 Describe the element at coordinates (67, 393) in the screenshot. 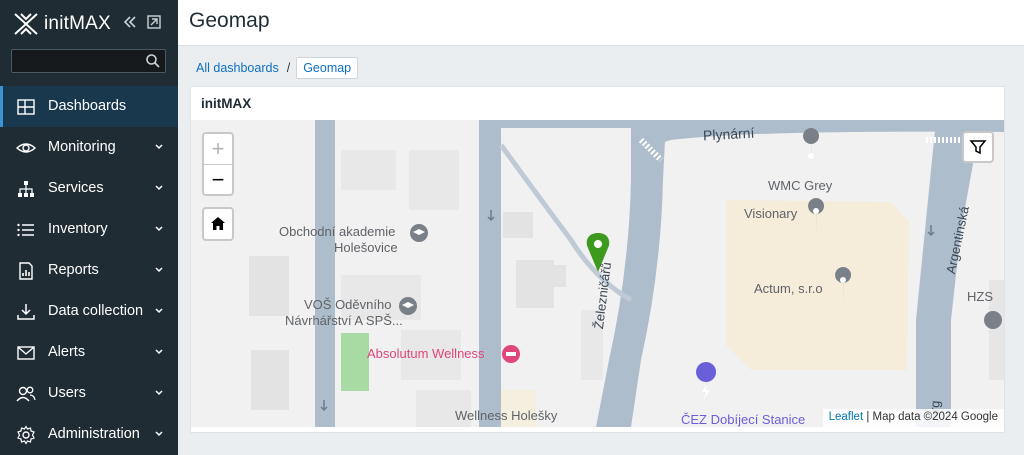

I see `sidebar-item-label: Users` at that location.